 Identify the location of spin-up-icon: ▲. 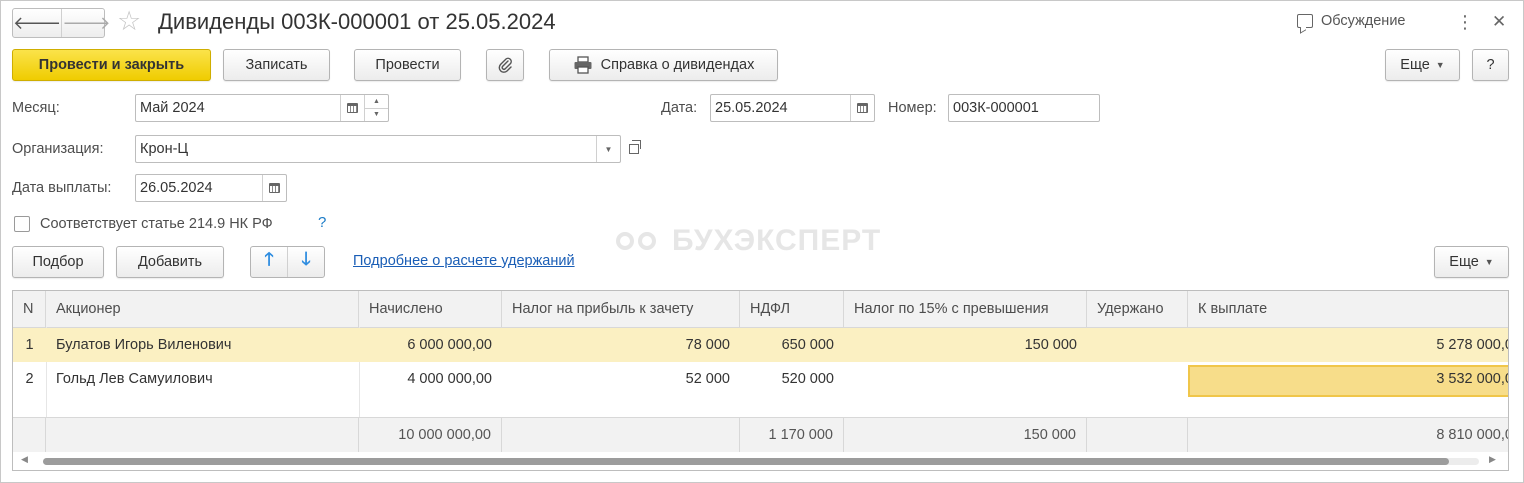
(376, 101).